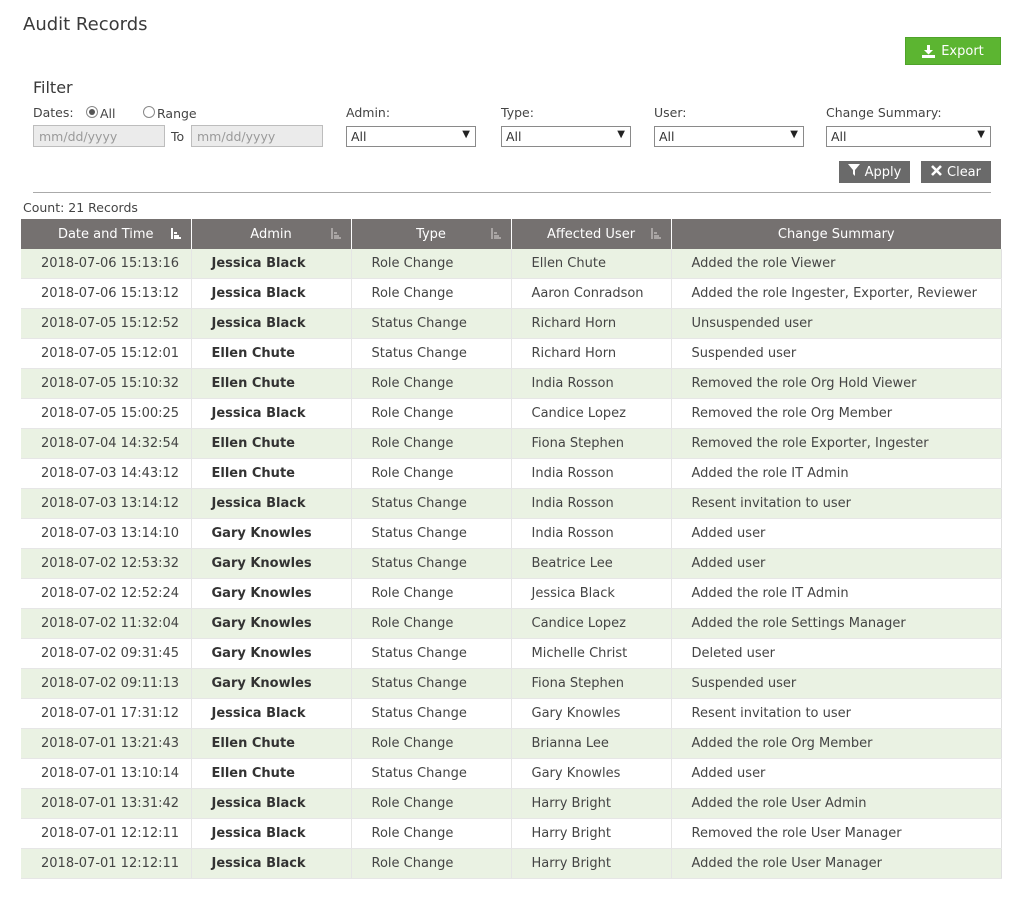  What do you see at coordinates (836, 773) in the screenshot?
I see `cell-change-summary: Added user` at bounding box center [836, 773].